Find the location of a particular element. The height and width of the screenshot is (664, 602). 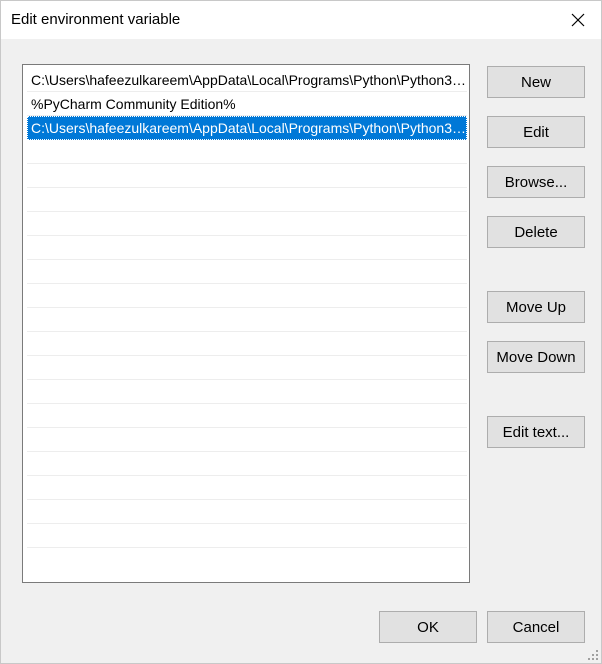

move-down-button: Move Down is located at coordinates (536, 357).